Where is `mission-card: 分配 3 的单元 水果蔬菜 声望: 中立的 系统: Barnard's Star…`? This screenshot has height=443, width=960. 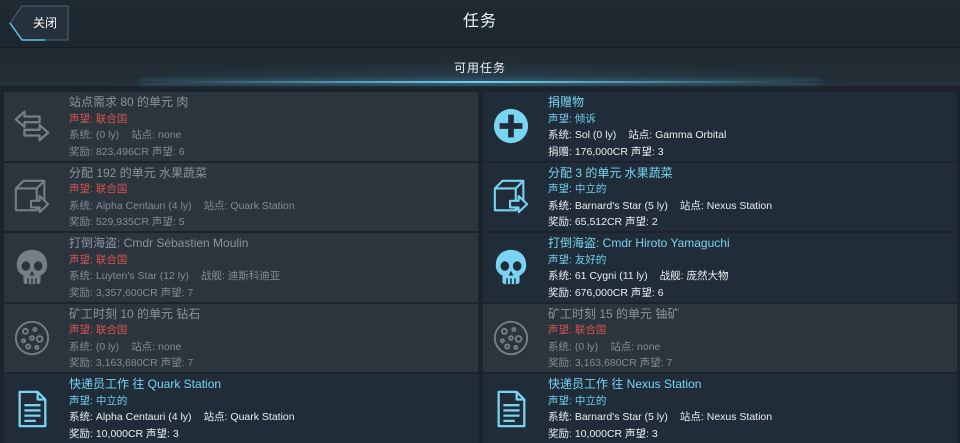 mission-card: 分配 3 的单元 水果蔬菜 声望: 中立的 系统: Barnard's Star… is located at coordinates (720, 197).